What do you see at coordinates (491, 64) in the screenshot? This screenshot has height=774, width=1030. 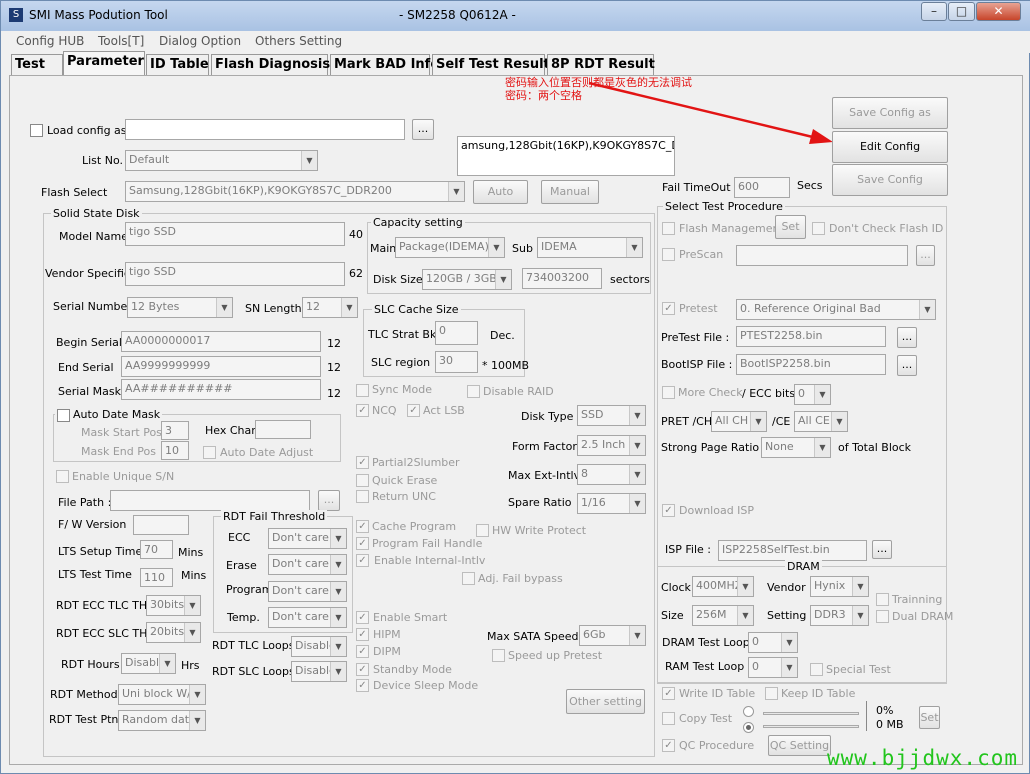 I see `tab-self-test-result: Self Test Result` at bounding box center [491, 64].